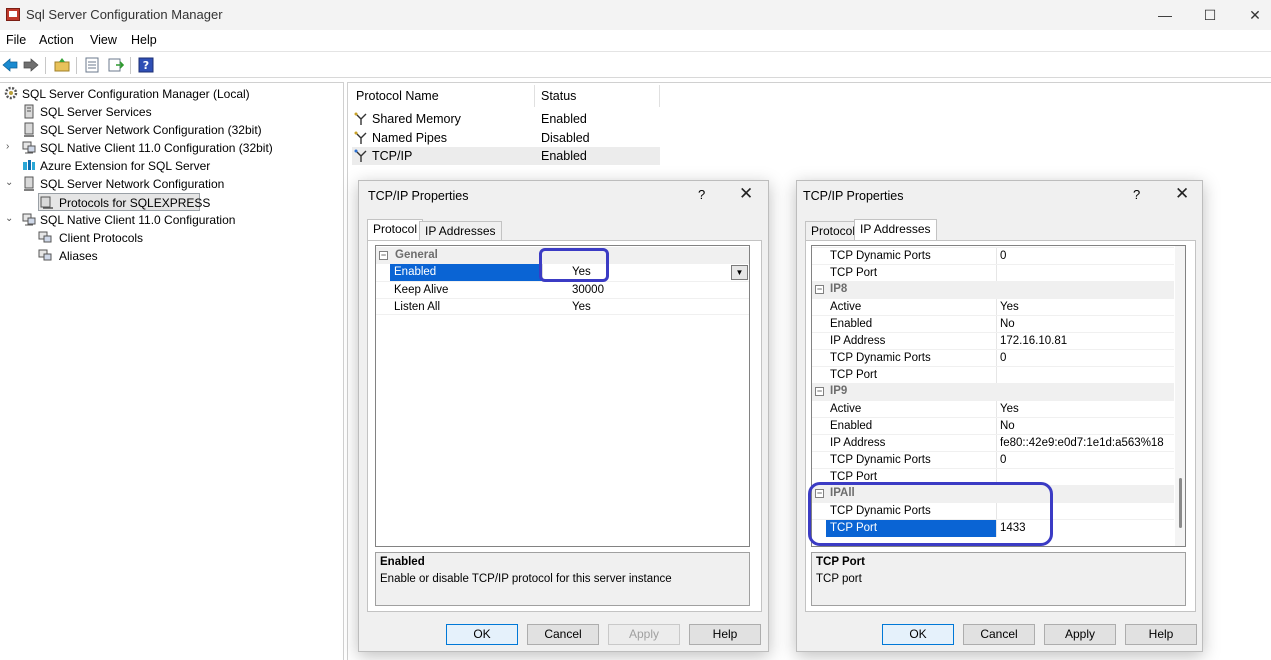 This screenshot has height=660, width=1271. I want to click on azure-extension-icon, so click(29, 165).